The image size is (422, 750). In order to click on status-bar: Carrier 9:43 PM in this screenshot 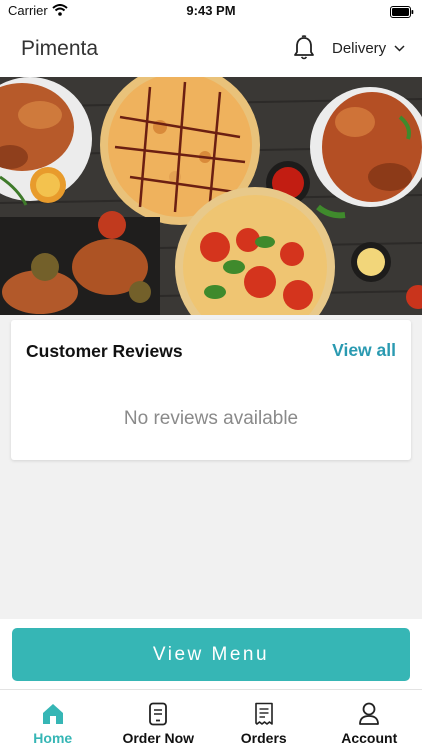, I will do `click(211, 11)`.